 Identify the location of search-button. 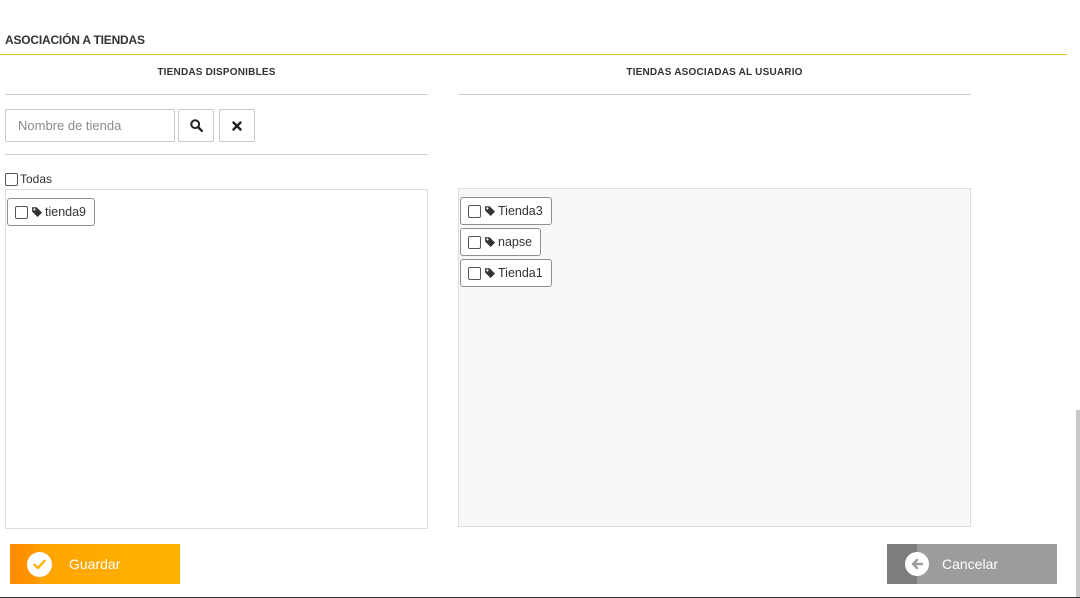
(196, 125).